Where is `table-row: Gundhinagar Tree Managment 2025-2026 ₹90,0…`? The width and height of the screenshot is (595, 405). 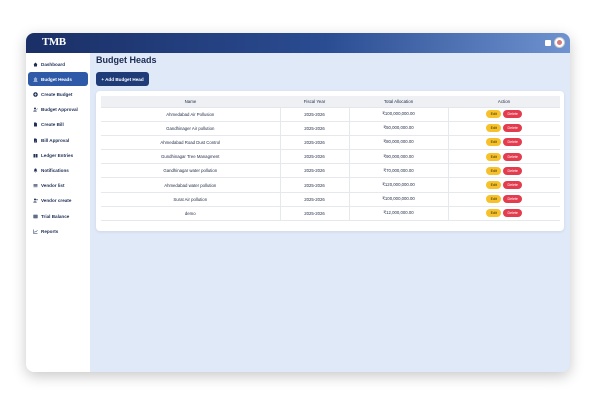 table-row: Gundhinagar Tree Managment 2025-2026 ₹90,0… is located at coordinates (330, 157).